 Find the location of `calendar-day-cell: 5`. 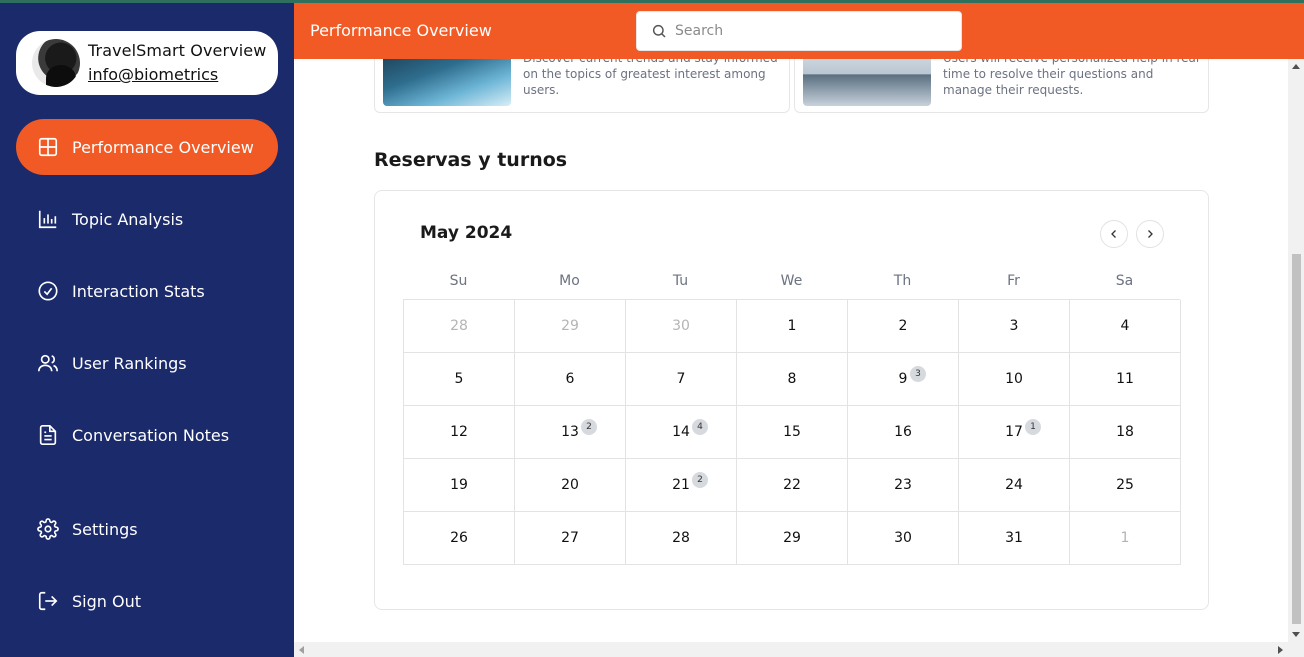

calendar-day-cell: 5 is located at coordinates (459, 379).